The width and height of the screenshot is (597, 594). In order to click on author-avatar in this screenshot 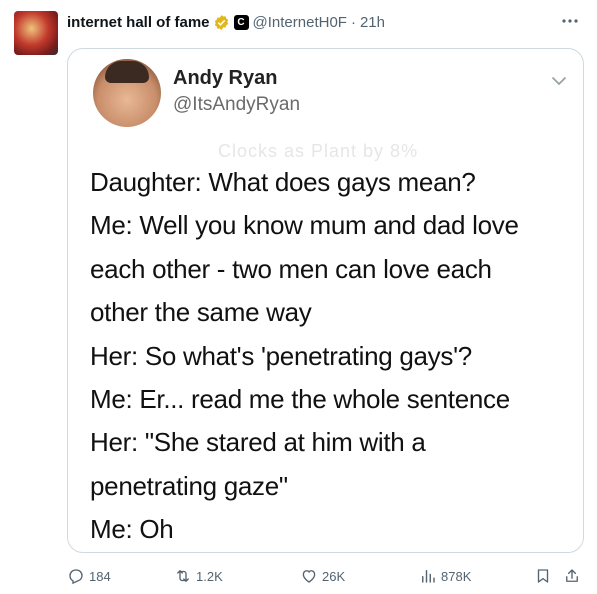, I will do `click(36, 33)`.